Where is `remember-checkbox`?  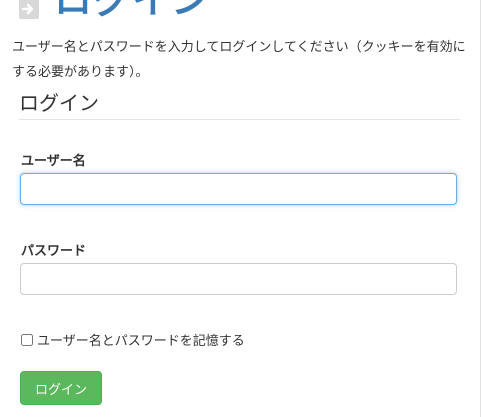 remember-checkbox is located at coordinates (27, 339).